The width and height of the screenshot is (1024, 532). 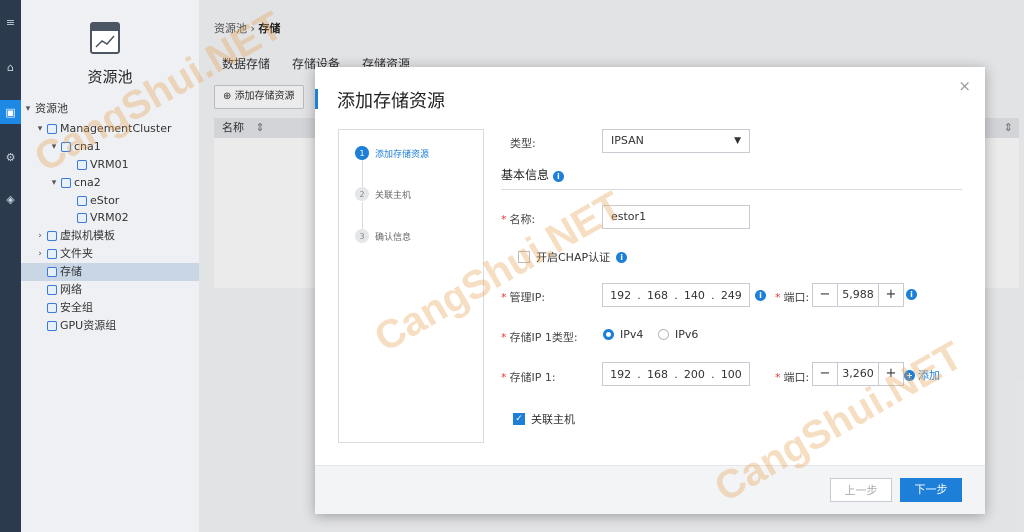 I want to click on menu-icon: ≡, so click(x=10, y=22).